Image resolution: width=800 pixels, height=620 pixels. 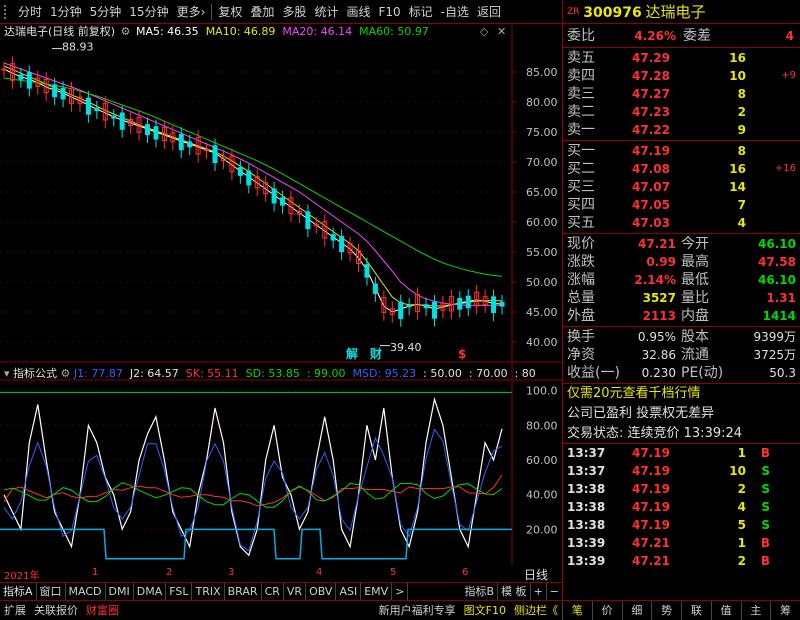 What do you see at coordinates (681, 76) in the screenshot?
I see `ask-row: 卖四 47.28 10 +9` at bounding box center [681, 76].